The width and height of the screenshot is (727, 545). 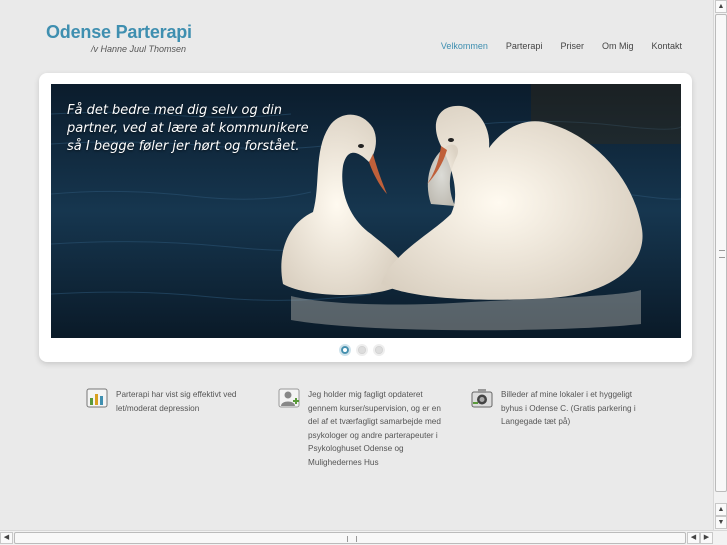 I want to click on scroll-right-arrow: ▶, so click(x=706, y=538).